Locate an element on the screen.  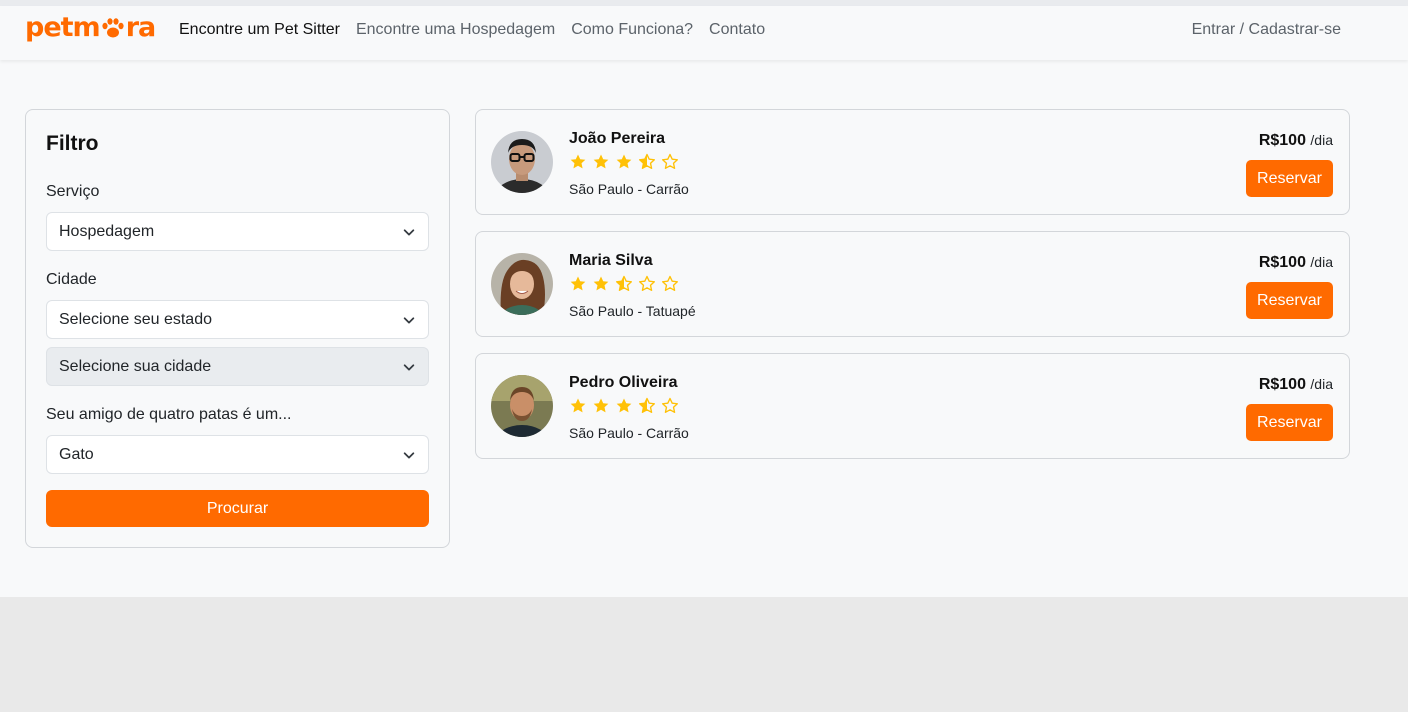
pet-select-value: Gato is located at coordinates (76, 454).